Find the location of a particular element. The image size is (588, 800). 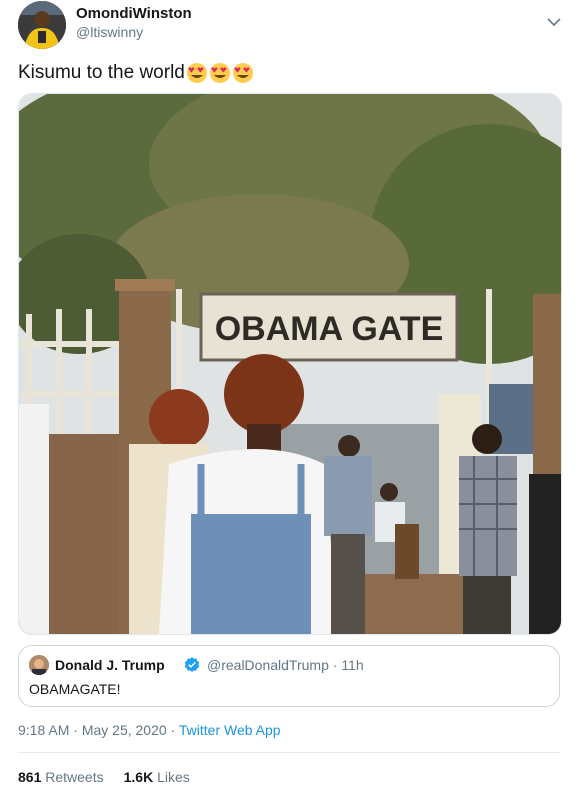

tweet-text-body: Kisumu to the world is located at coordinates (101, 72).